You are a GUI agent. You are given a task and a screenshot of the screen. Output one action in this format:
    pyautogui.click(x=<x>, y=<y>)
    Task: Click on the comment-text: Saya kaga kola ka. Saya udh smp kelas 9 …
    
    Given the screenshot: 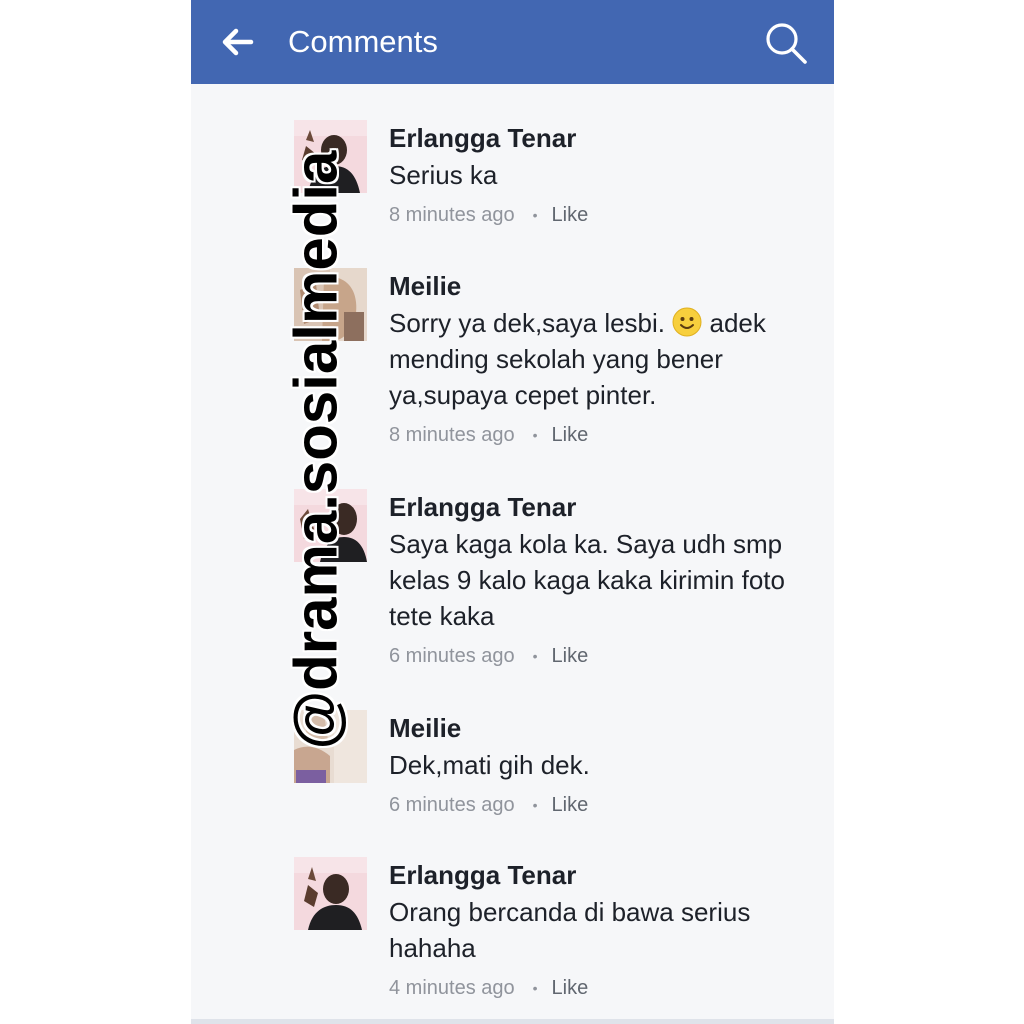 What is the action you would take?
    pyautogui.click(x=587, y=580)
    